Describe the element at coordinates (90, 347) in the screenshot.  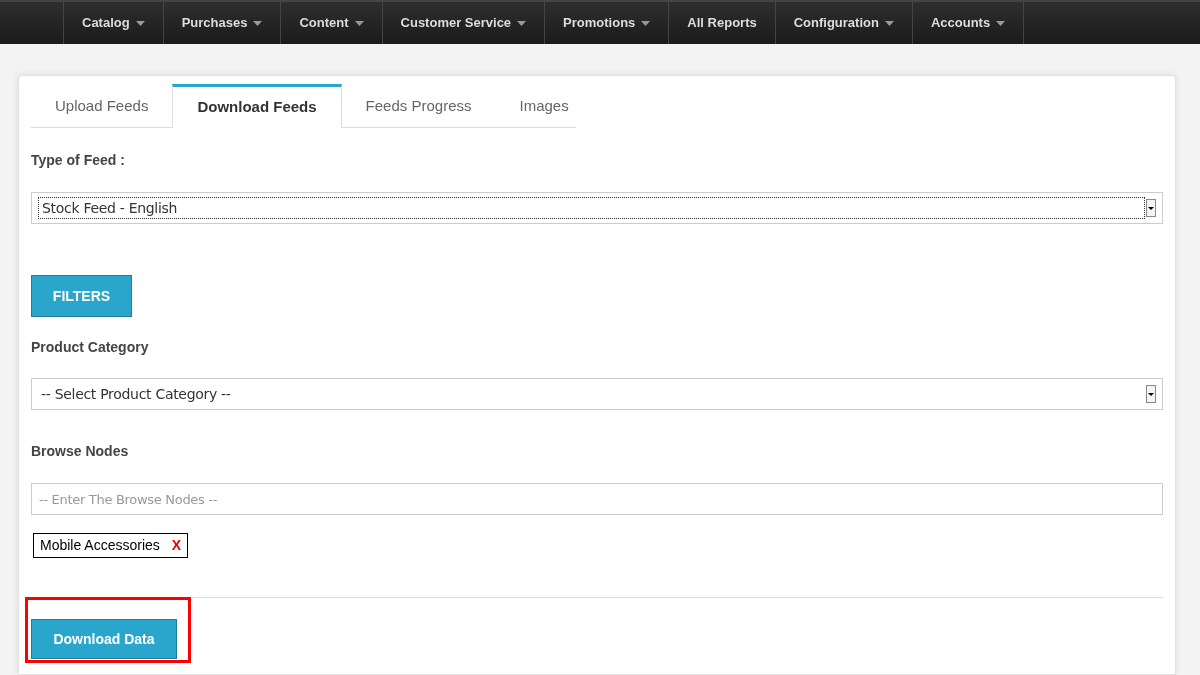
I see `field-label: Product Category` at that location.